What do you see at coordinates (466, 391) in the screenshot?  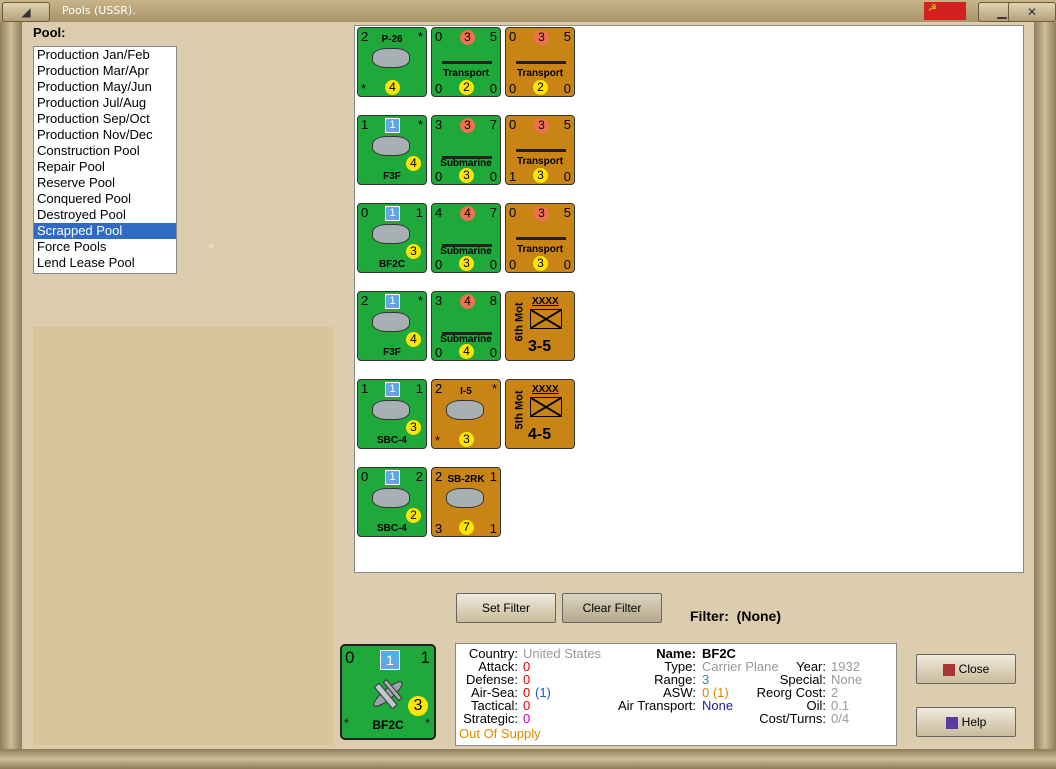 I see `counter-name: I-5` at bounding box center [466, 391].